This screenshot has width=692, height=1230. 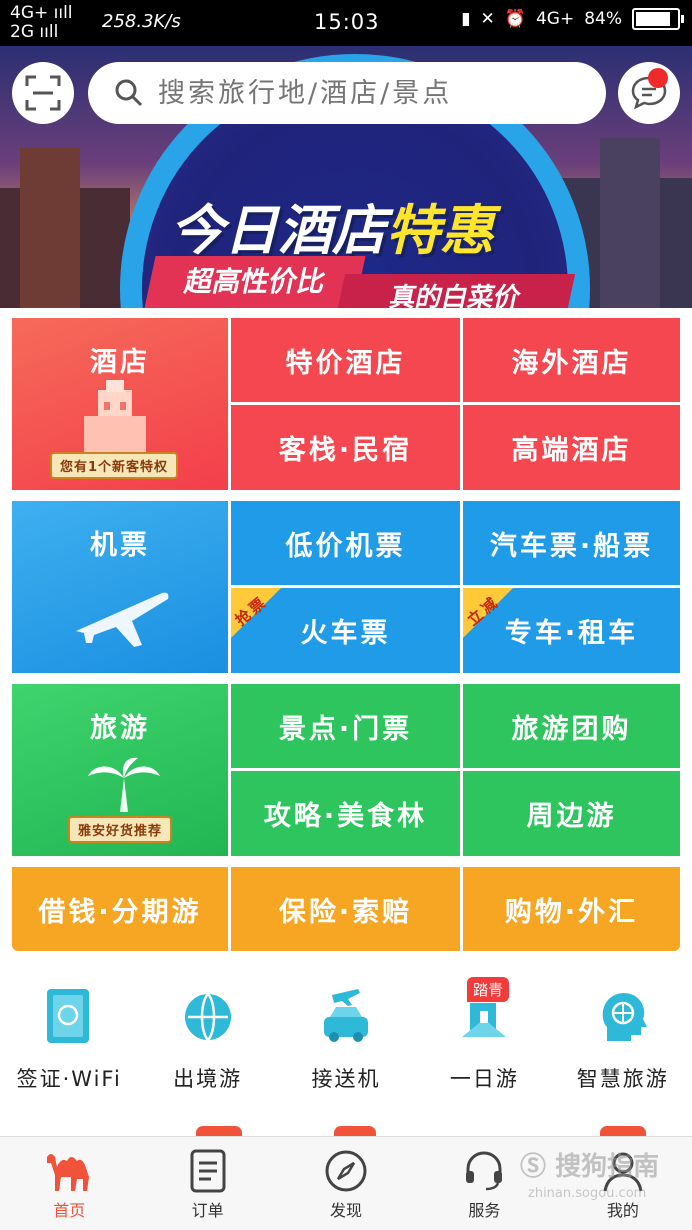 I want to click on tab-discover: 发现, so click(x=346, y=1183).